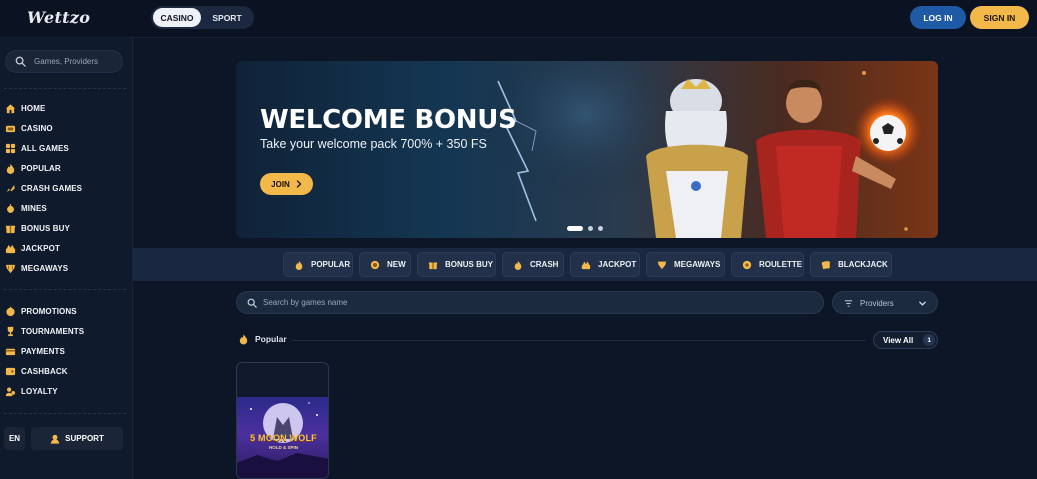 The height and width of the screenshot is (479, 1037). What do you see at coordinates (65, 351) in the screenshot?
I see `sidebar-item-payments: PAYMENTS` at bounding box center [65, 351].